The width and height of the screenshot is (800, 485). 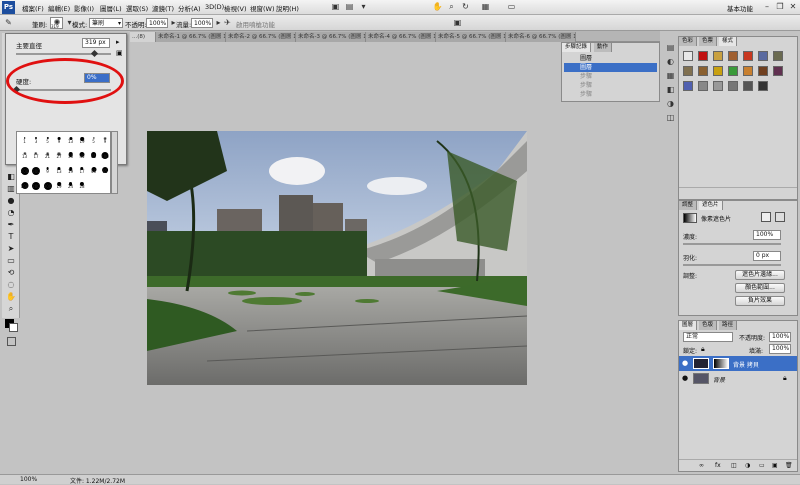 I want to click on blend-mode-select: 正常, so click(x=708, y=337).